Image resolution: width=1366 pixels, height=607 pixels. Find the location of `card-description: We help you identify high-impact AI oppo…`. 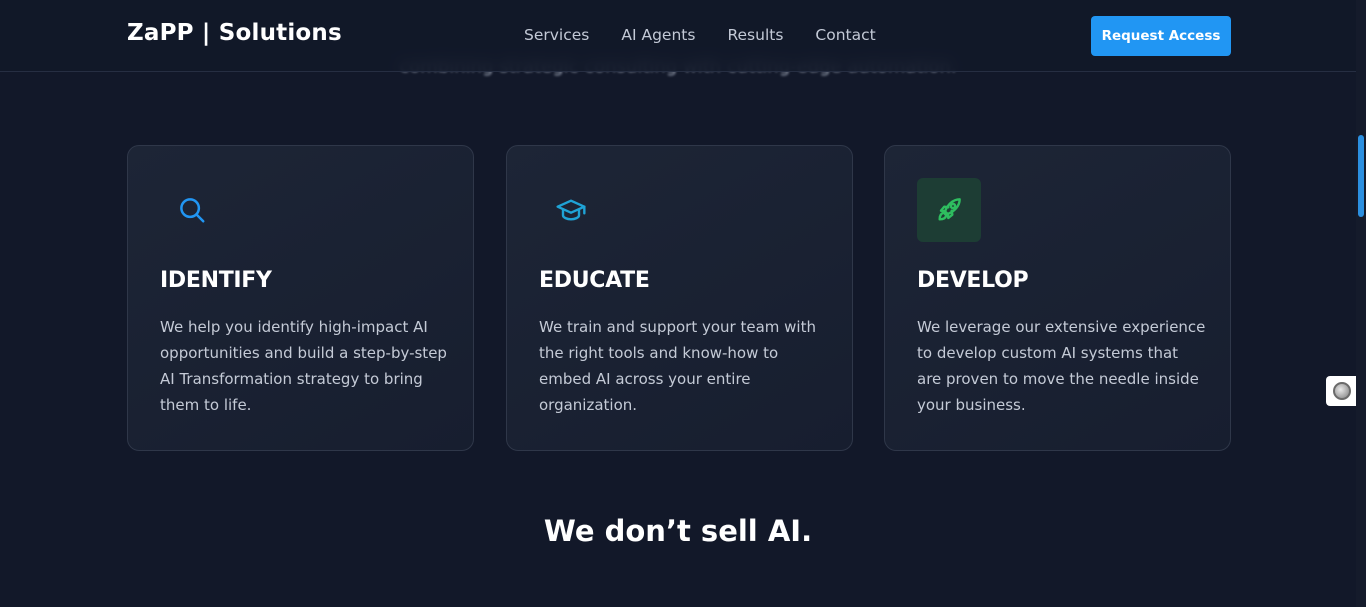

card-description: We help you identify high-impact AI oppo… is located at coordinates (303, 366).